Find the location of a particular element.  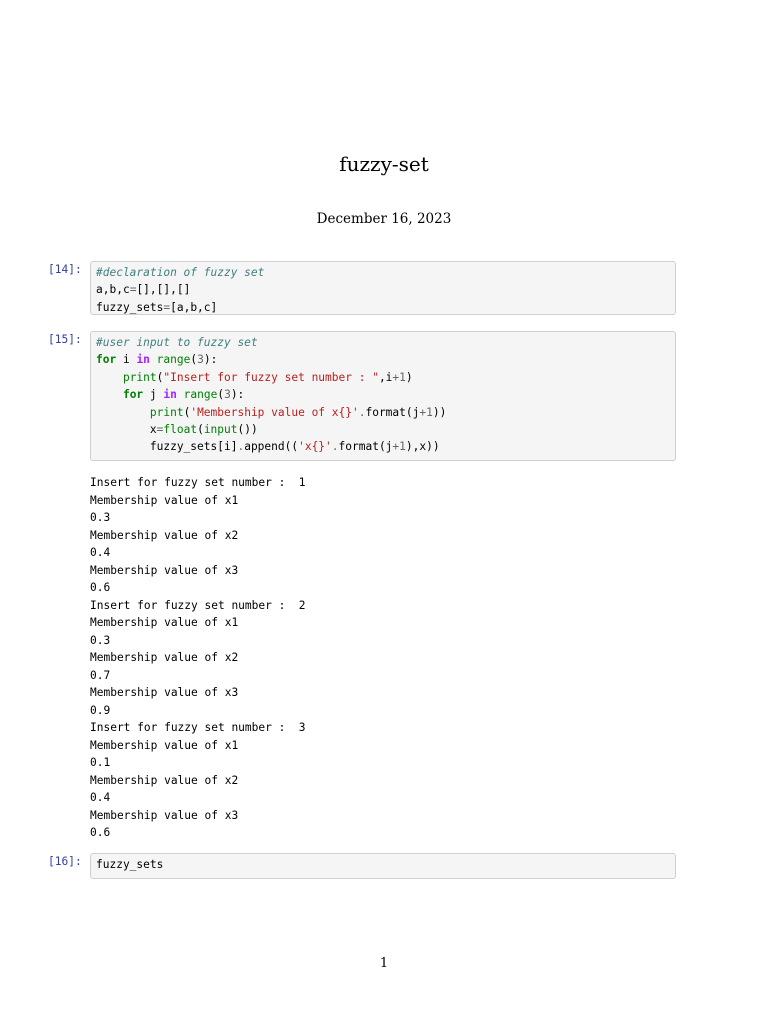

document-date: December 16, 2023 is located at coordinates (384, 219).